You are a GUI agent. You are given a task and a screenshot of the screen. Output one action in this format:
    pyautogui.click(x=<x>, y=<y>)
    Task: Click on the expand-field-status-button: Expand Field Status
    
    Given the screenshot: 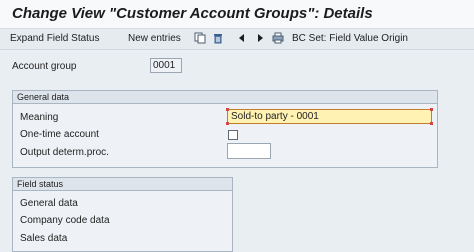 What is the action you would take?
    pyautogui.click(x=55, y=38)
    